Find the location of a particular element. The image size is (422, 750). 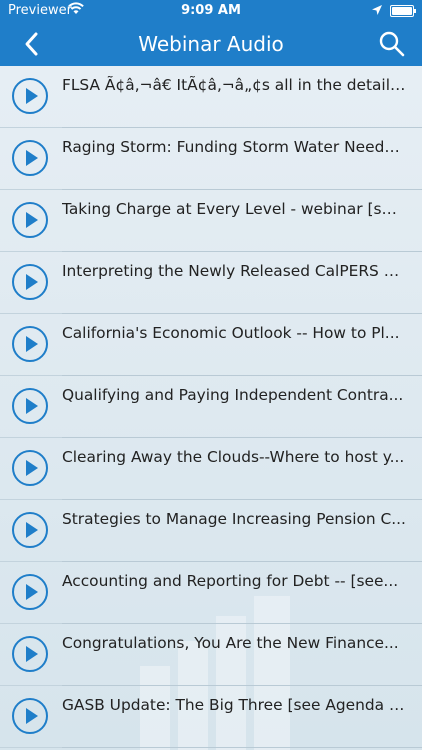

row-divider is located at coordinates (242, 747).